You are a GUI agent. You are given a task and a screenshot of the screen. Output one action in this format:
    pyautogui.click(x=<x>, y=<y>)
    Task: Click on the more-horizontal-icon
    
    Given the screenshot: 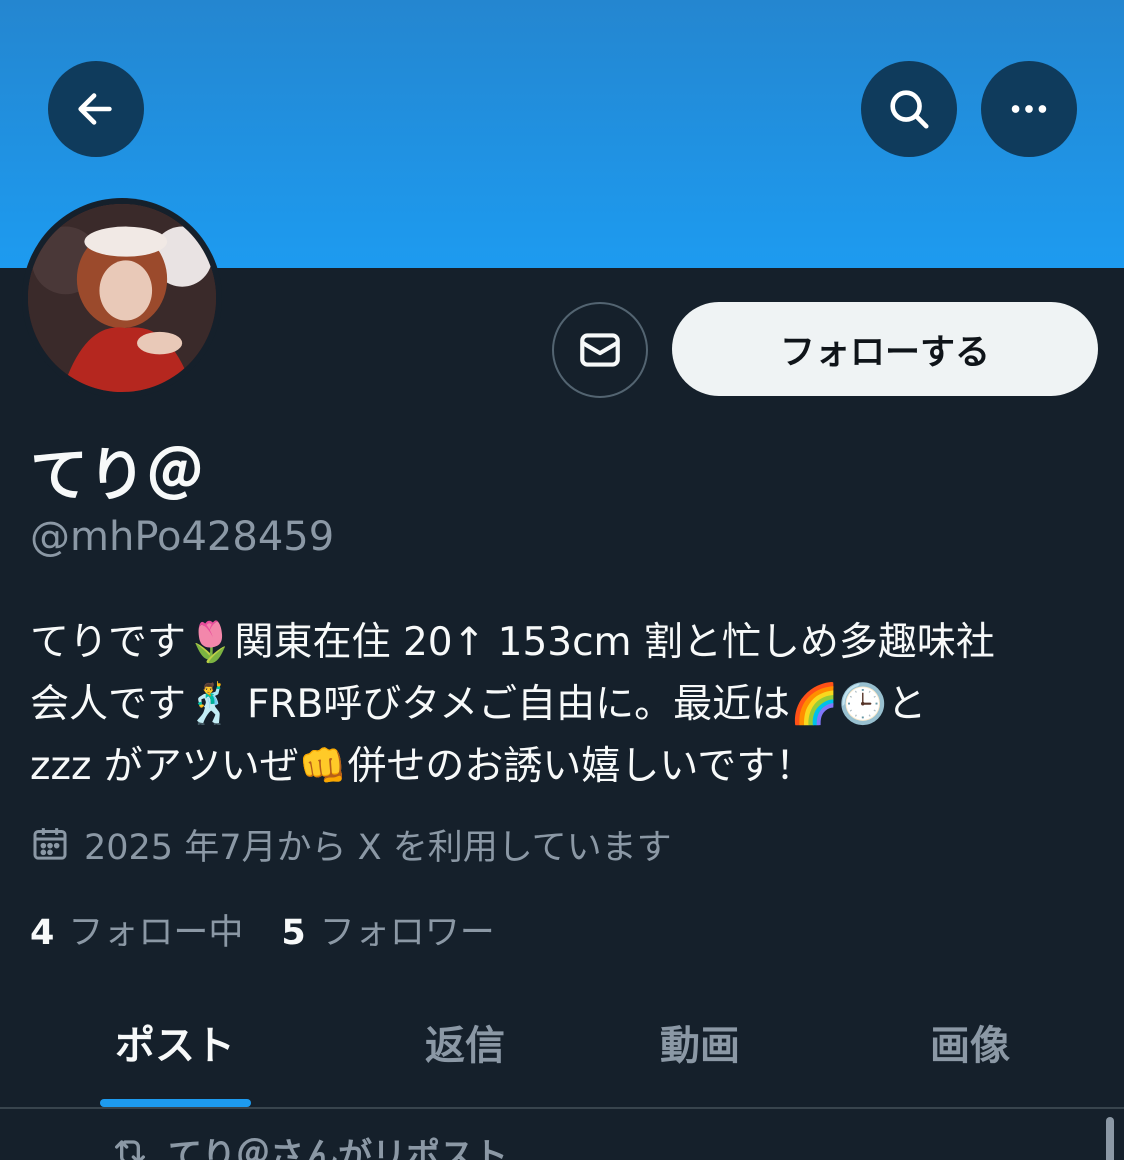 What is the action you would take?
    pyautogui.click(x=1029, y=109)
    